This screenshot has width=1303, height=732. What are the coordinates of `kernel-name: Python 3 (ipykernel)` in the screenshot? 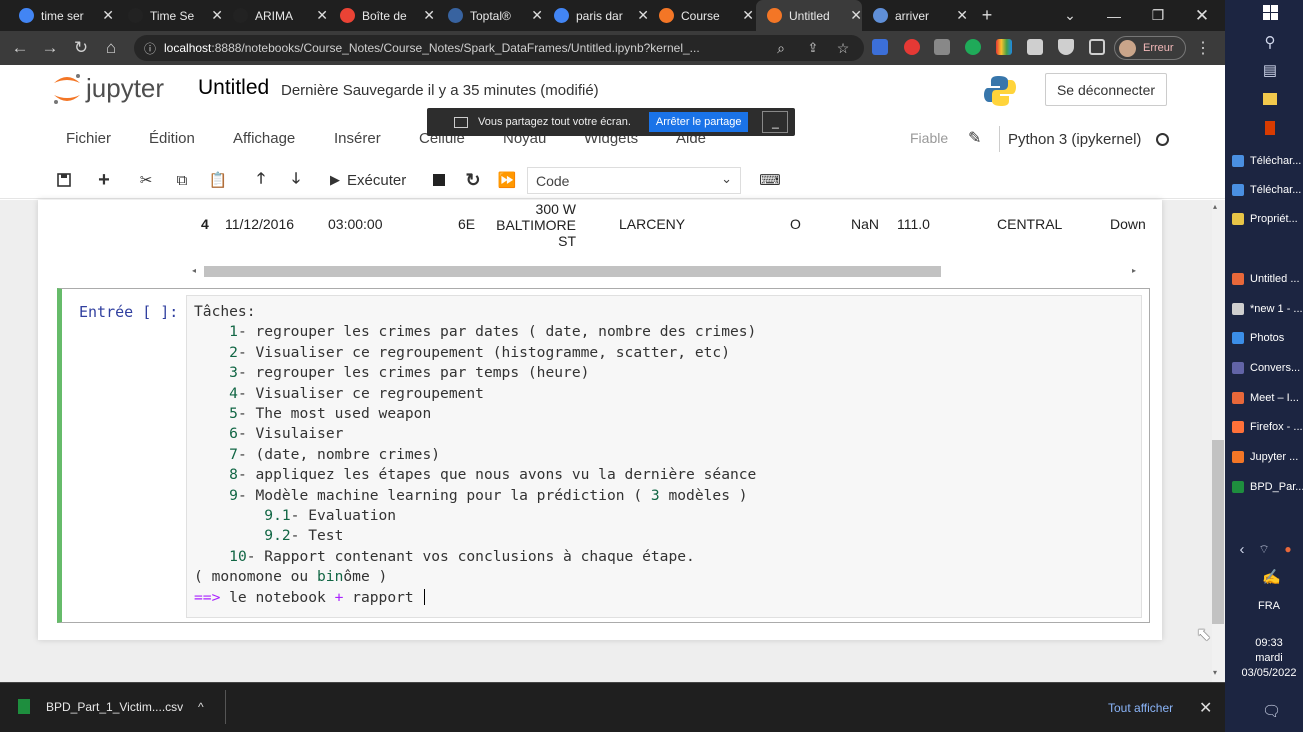 It's located at (1070, 139).